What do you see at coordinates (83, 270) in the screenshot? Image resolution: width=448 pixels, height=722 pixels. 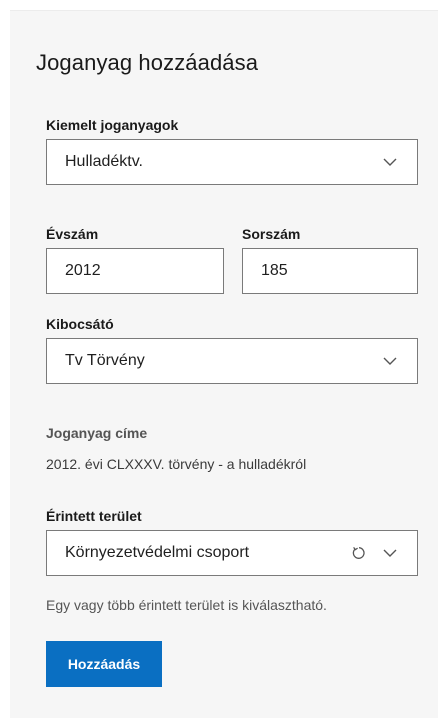 I see `year-input-value: 2012` at bounding box center [83, 270].